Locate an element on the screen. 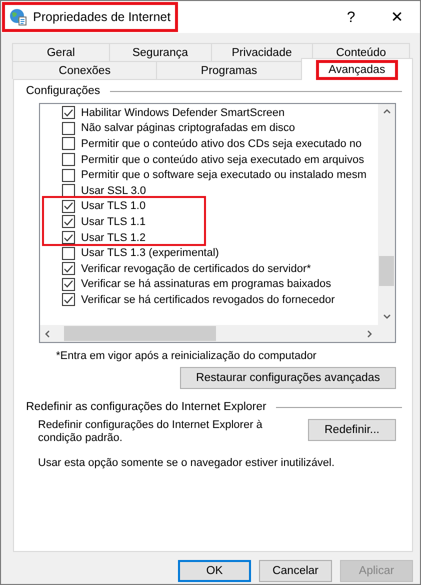 This screenshot has width=421, height=585. globe-icon is located at coordinates (18, 17).